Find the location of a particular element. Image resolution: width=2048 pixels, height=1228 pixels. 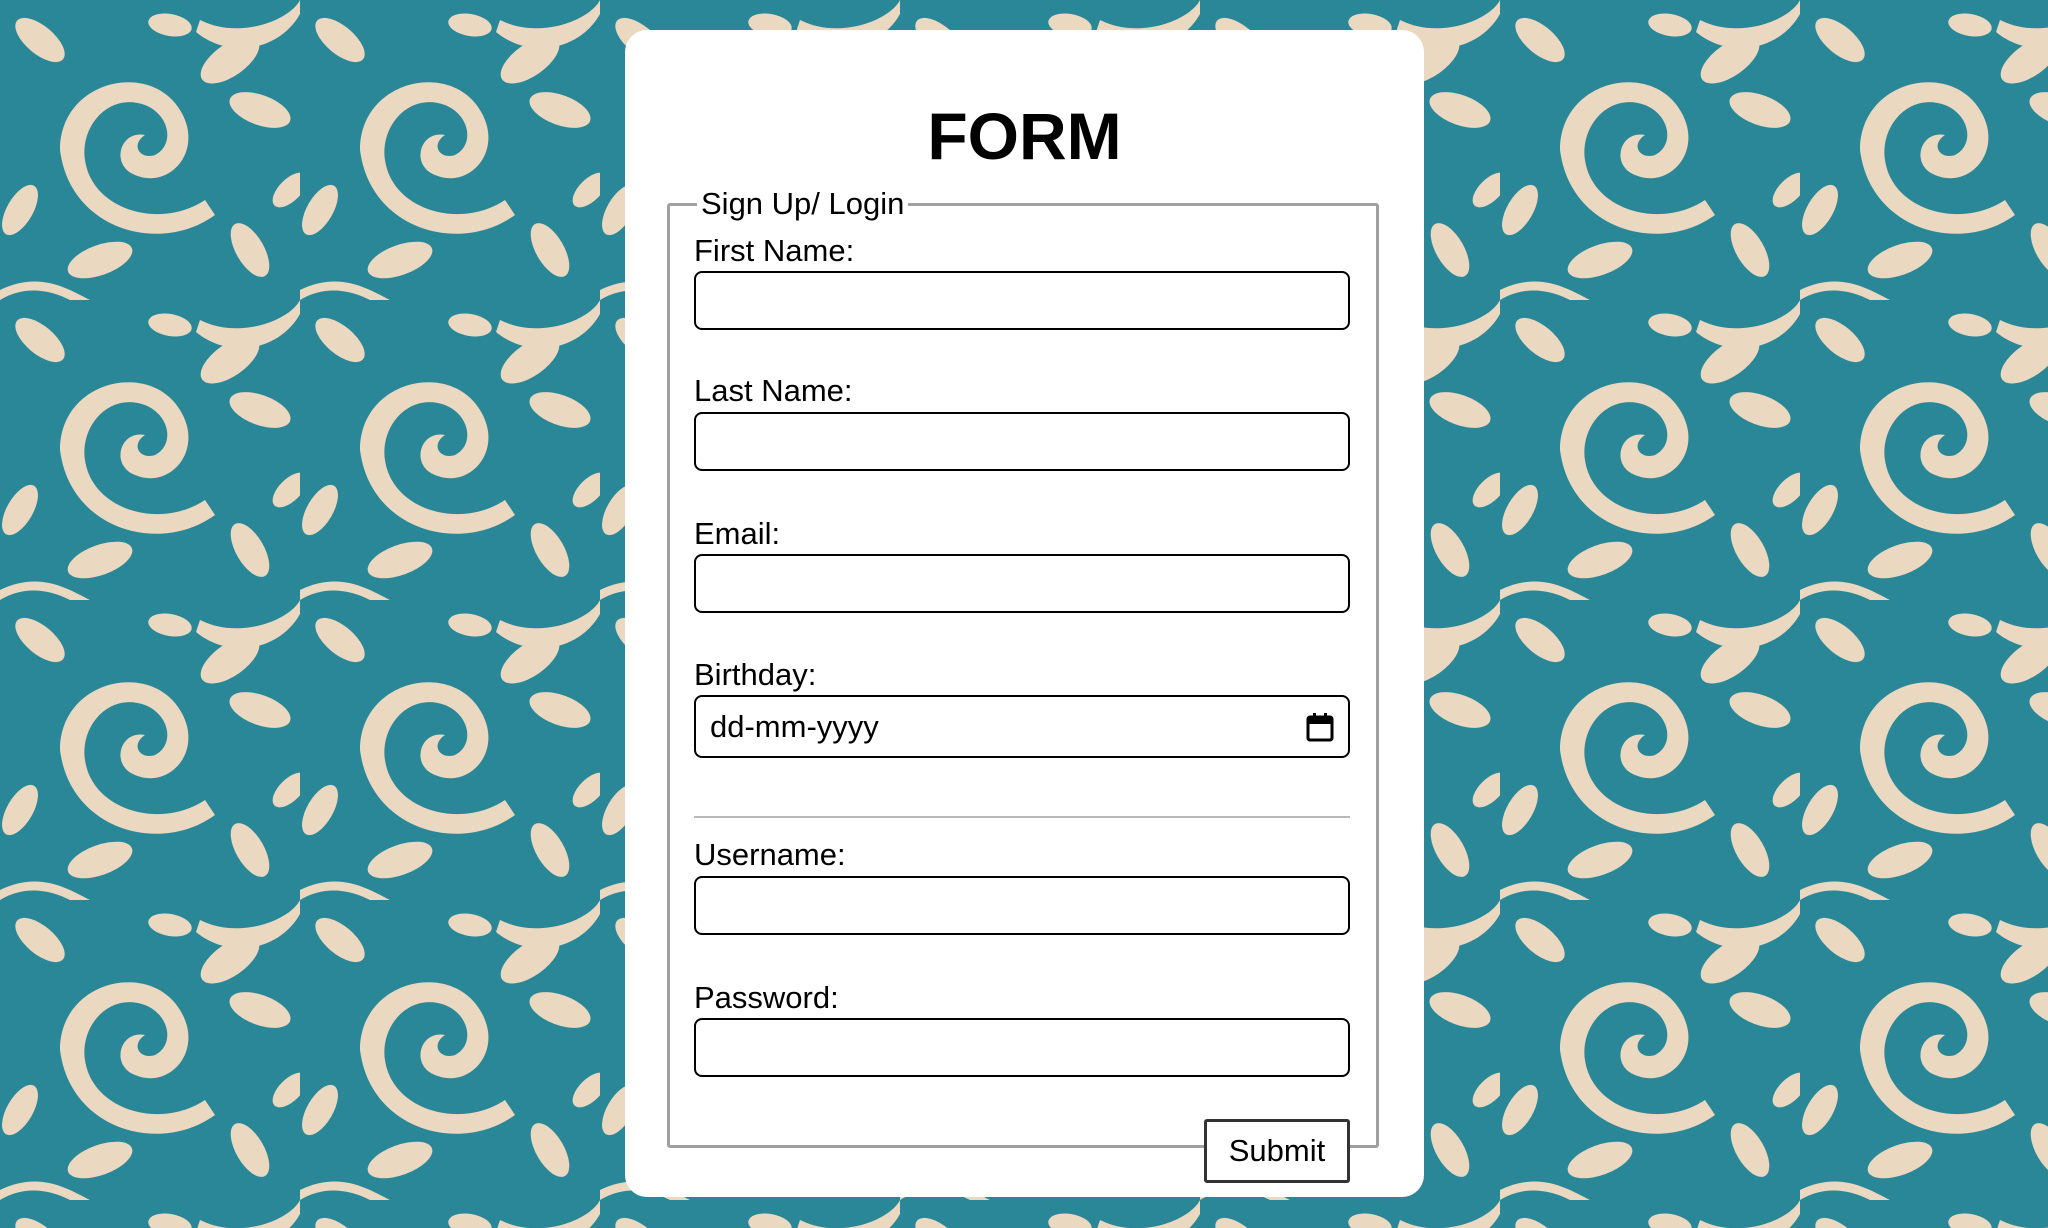

password-input is located at coordinates (1022, 1047).